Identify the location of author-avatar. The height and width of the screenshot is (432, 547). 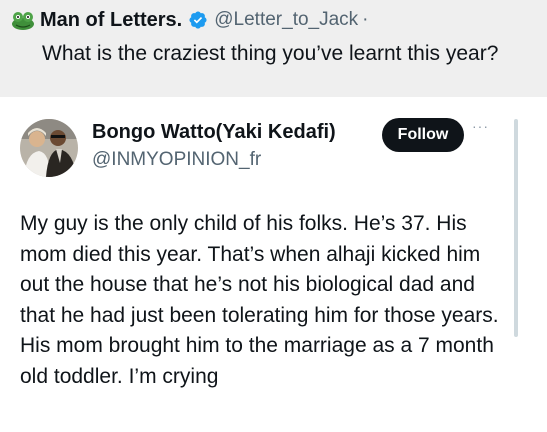
(49, 148).